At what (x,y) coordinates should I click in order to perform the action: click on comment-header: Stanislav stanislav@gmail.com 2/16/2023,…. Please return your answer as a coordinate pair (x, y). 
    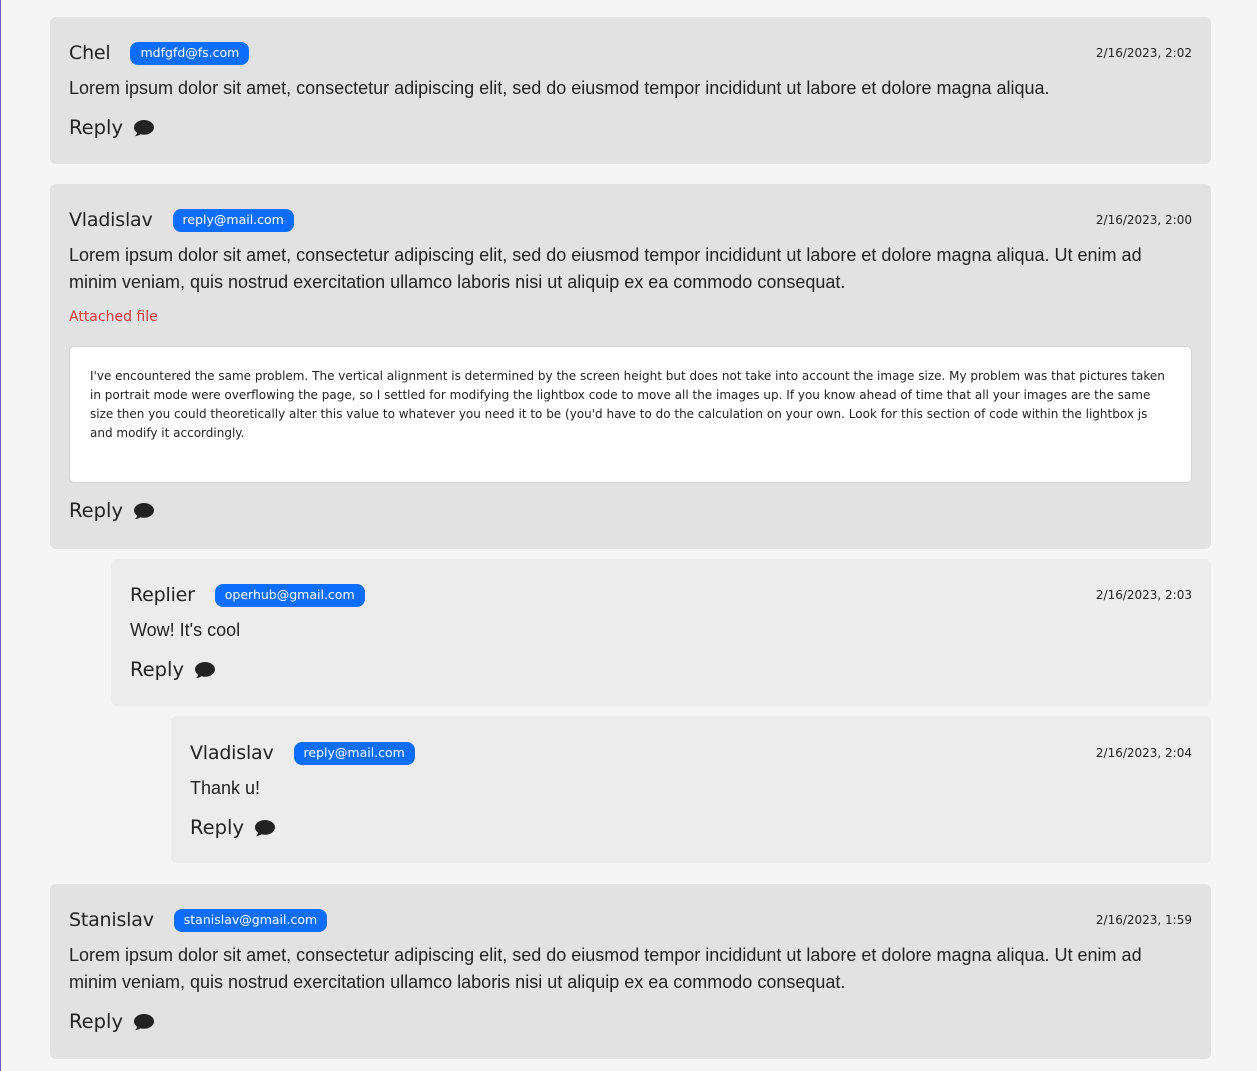
    Looking at the image, I should click on (630, 920).